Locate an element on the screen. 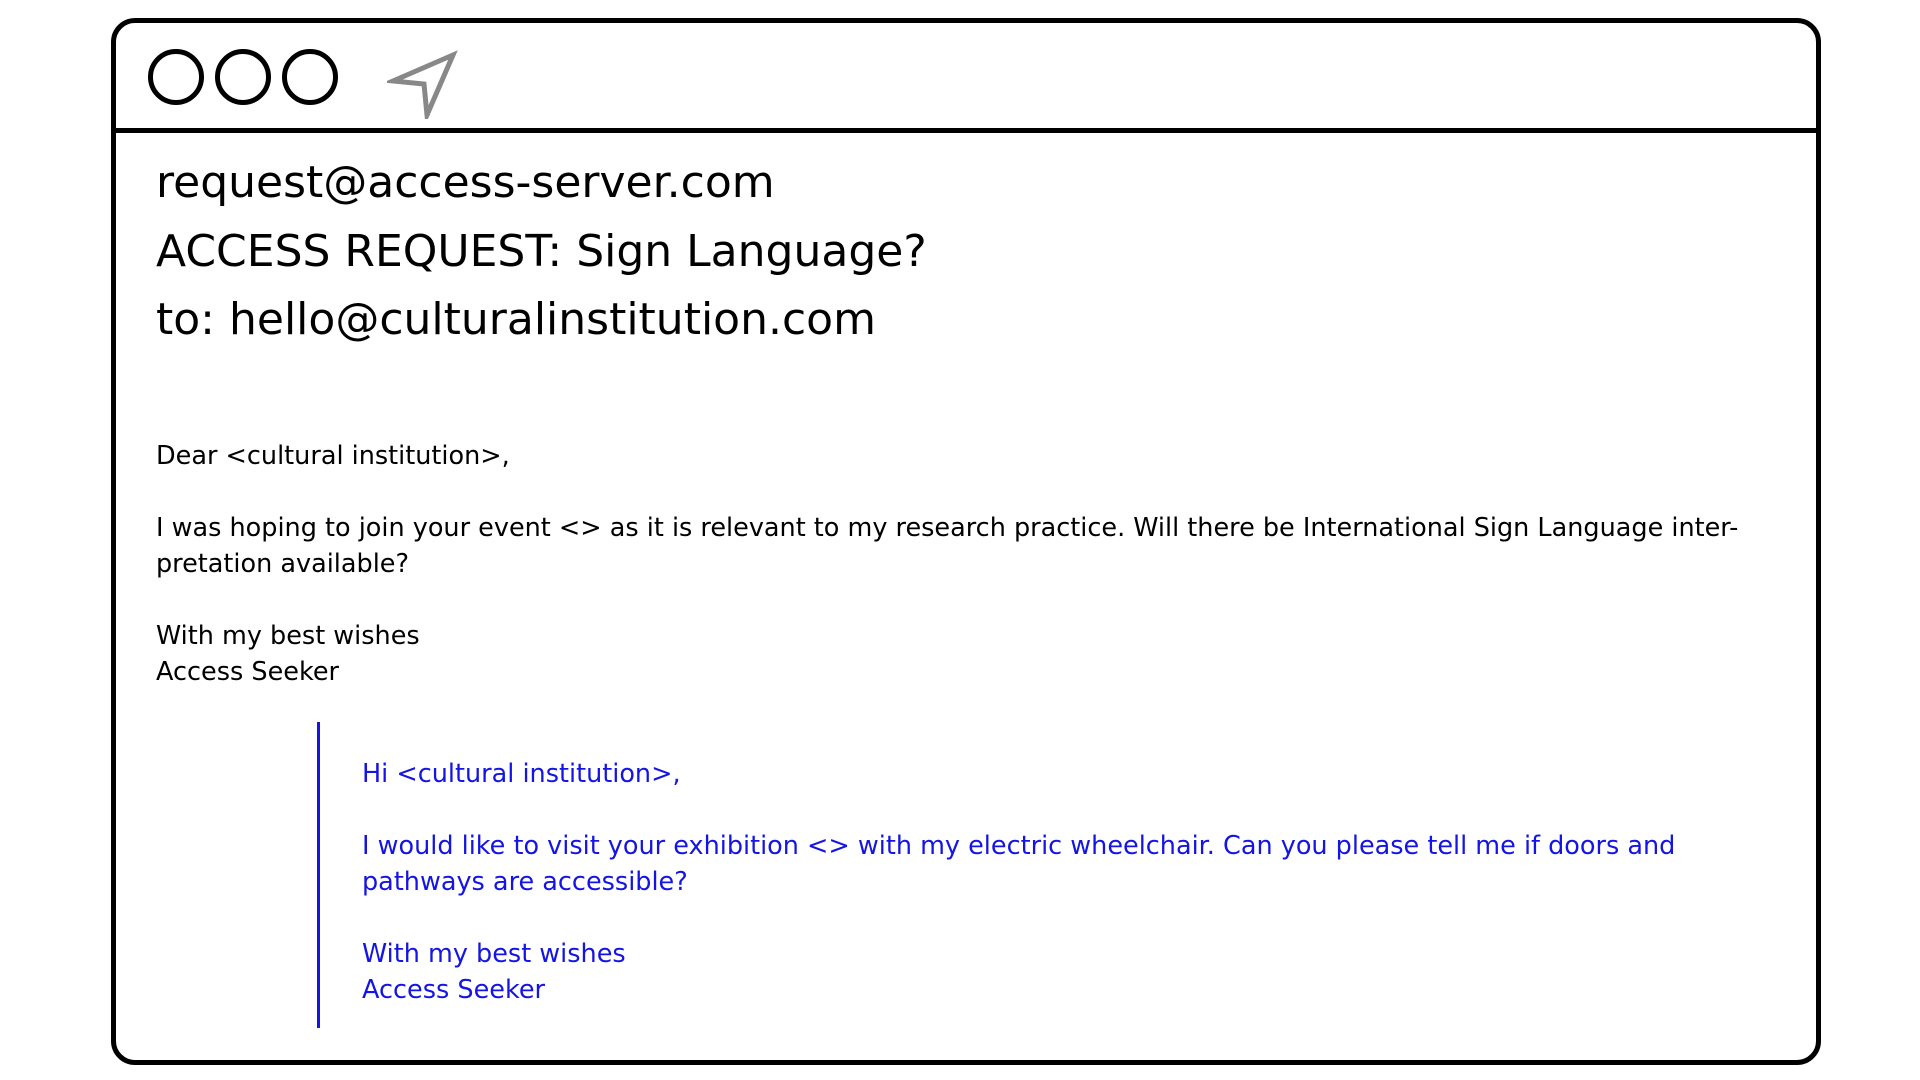 This screenshot has height=1080, width=1920. quoted-signoff-line-1: With my best wishes is located at coordinates (494, 954).